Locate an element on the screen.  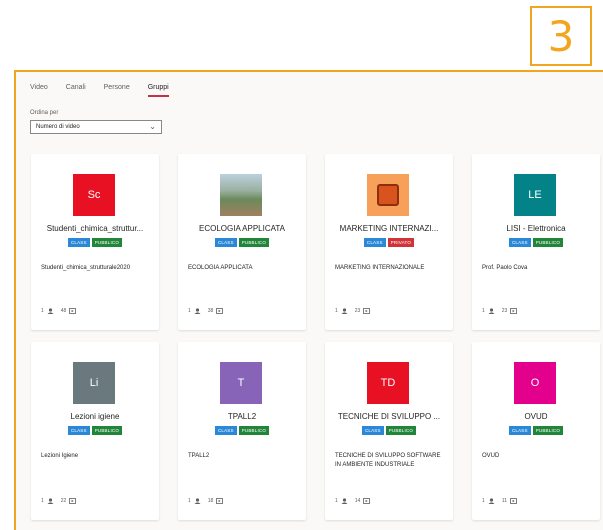
tab-gruppi: Gruppi is located at coordinates (158, 90).